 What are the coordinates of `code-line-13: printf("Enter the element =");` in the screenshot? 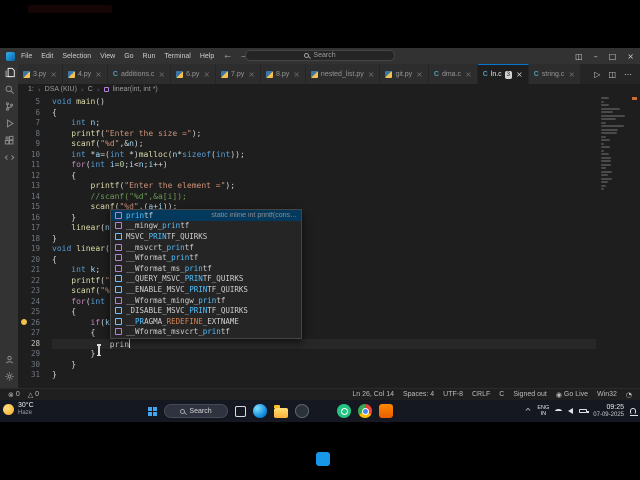 It's located at (324, 186).